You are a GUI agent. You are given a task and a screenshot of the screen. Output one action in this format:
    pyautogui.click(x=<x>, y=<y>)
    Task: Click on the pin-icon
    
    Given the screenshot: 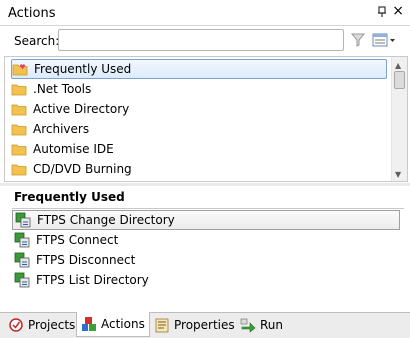 What is the action you would take?
    pyautogui.click(x=382, y=12)
    